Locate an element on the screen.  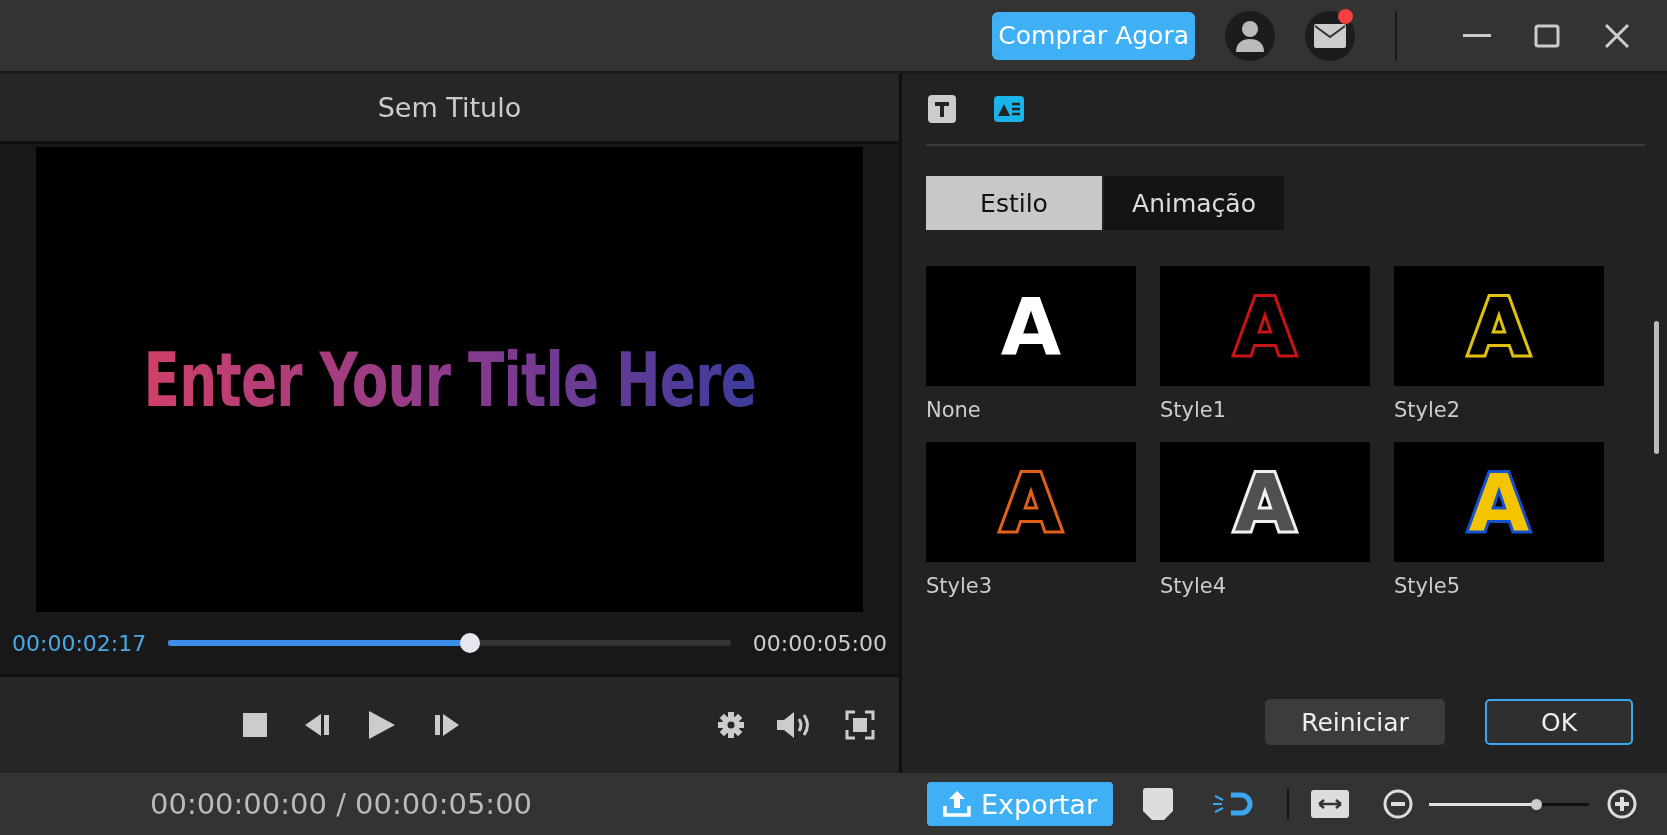
next-frame-button is located at coordinates (446, 725).